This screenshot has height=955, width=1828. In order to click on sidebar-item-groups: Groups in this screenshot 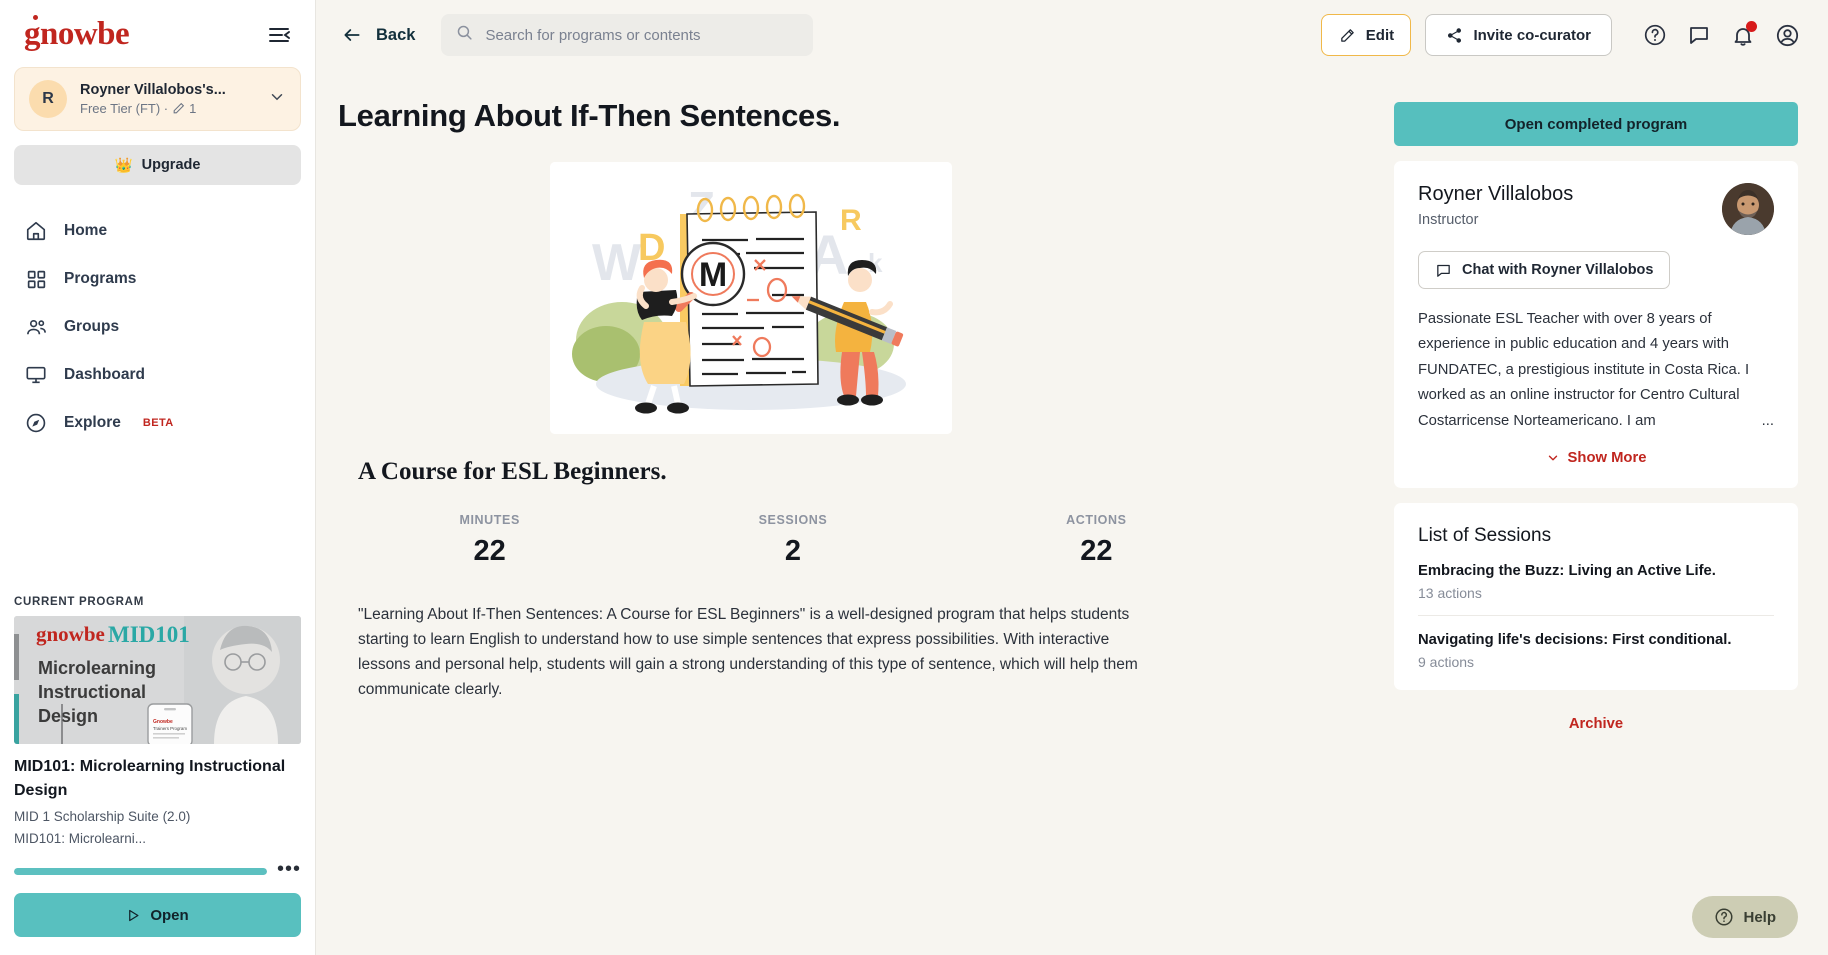, I will do `click(157, 327)`.